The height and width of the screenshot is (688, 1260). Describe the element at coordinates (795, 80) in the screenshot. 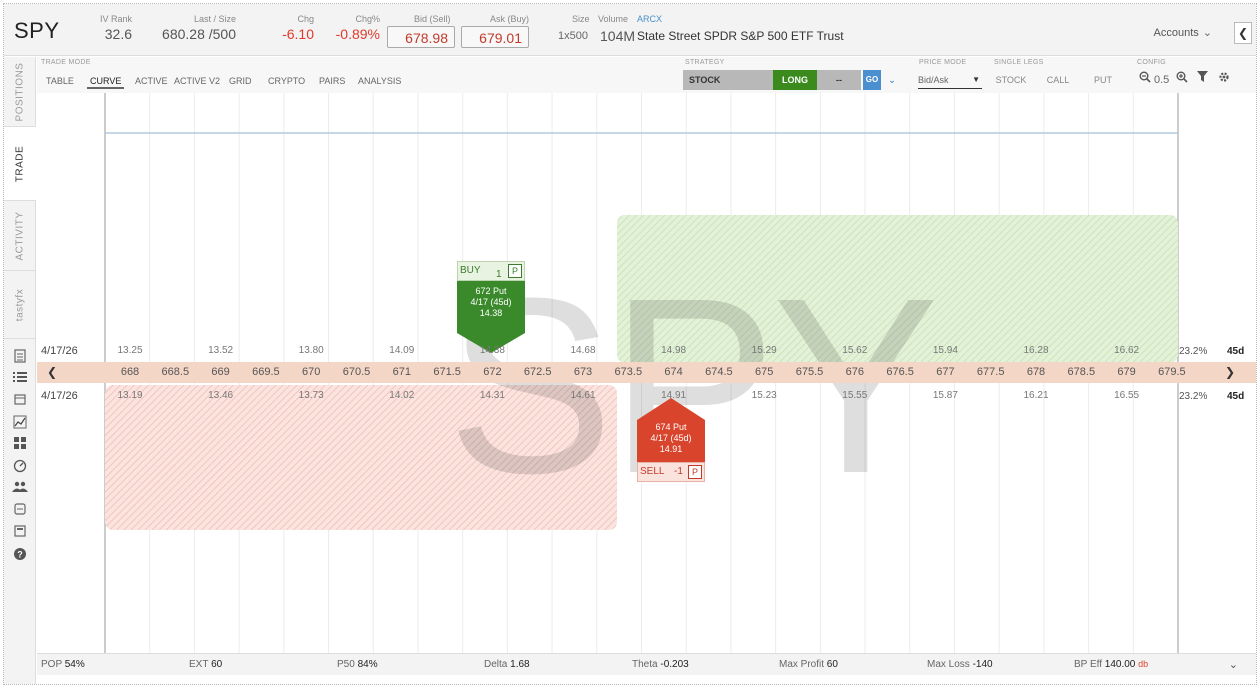

I see `direction-long-button: LONG` at that location.